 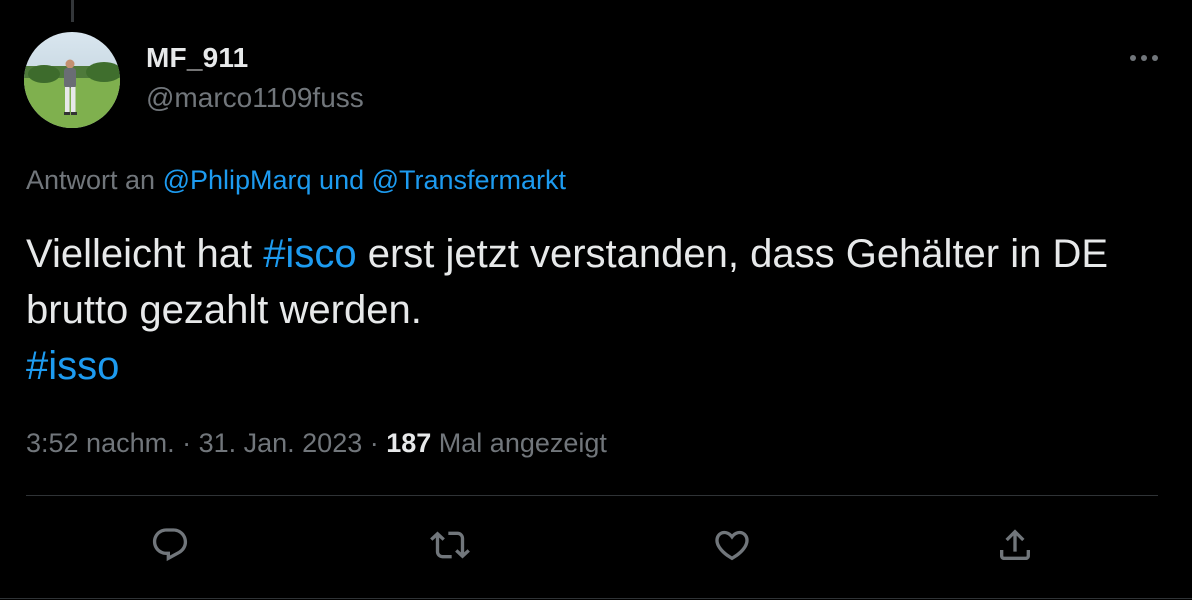 I want to click on tweet-text-part: Vielleicht hat, so click(x=145, y=254).